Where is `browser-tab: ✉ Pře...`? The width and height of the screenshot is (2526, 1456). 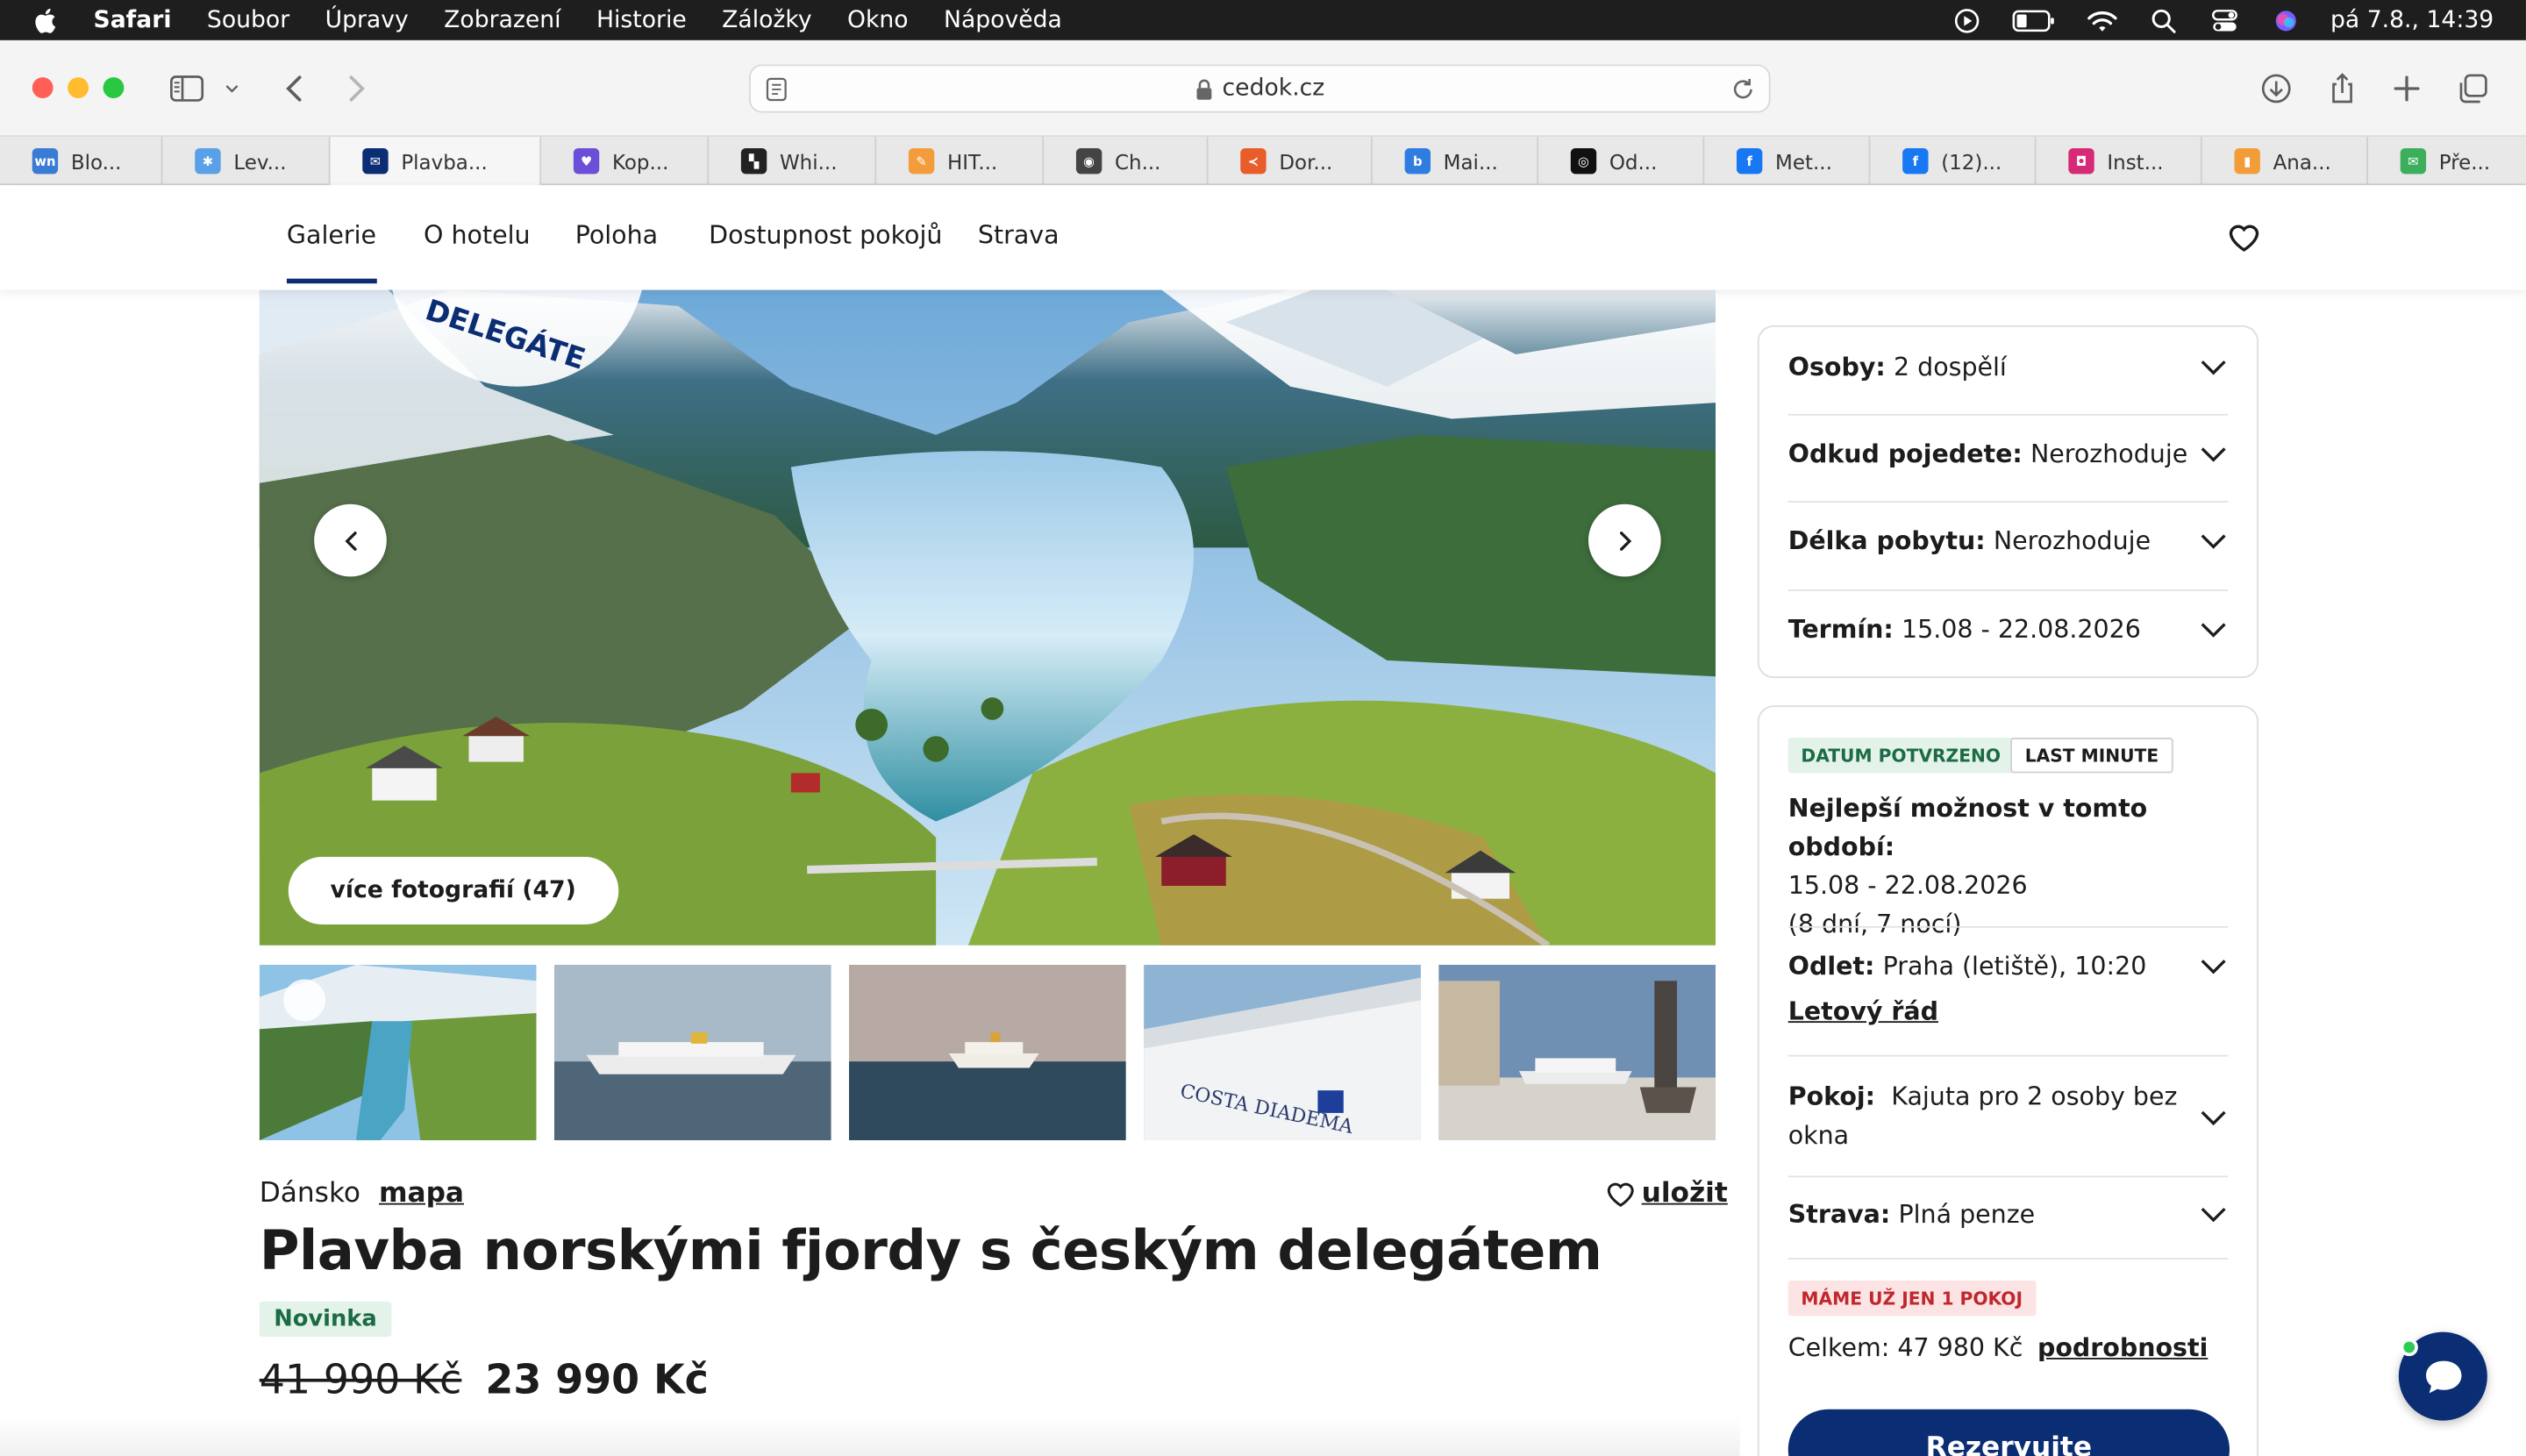
browser-tab: ✉ Pře... is located at coordinates (2447, 161).